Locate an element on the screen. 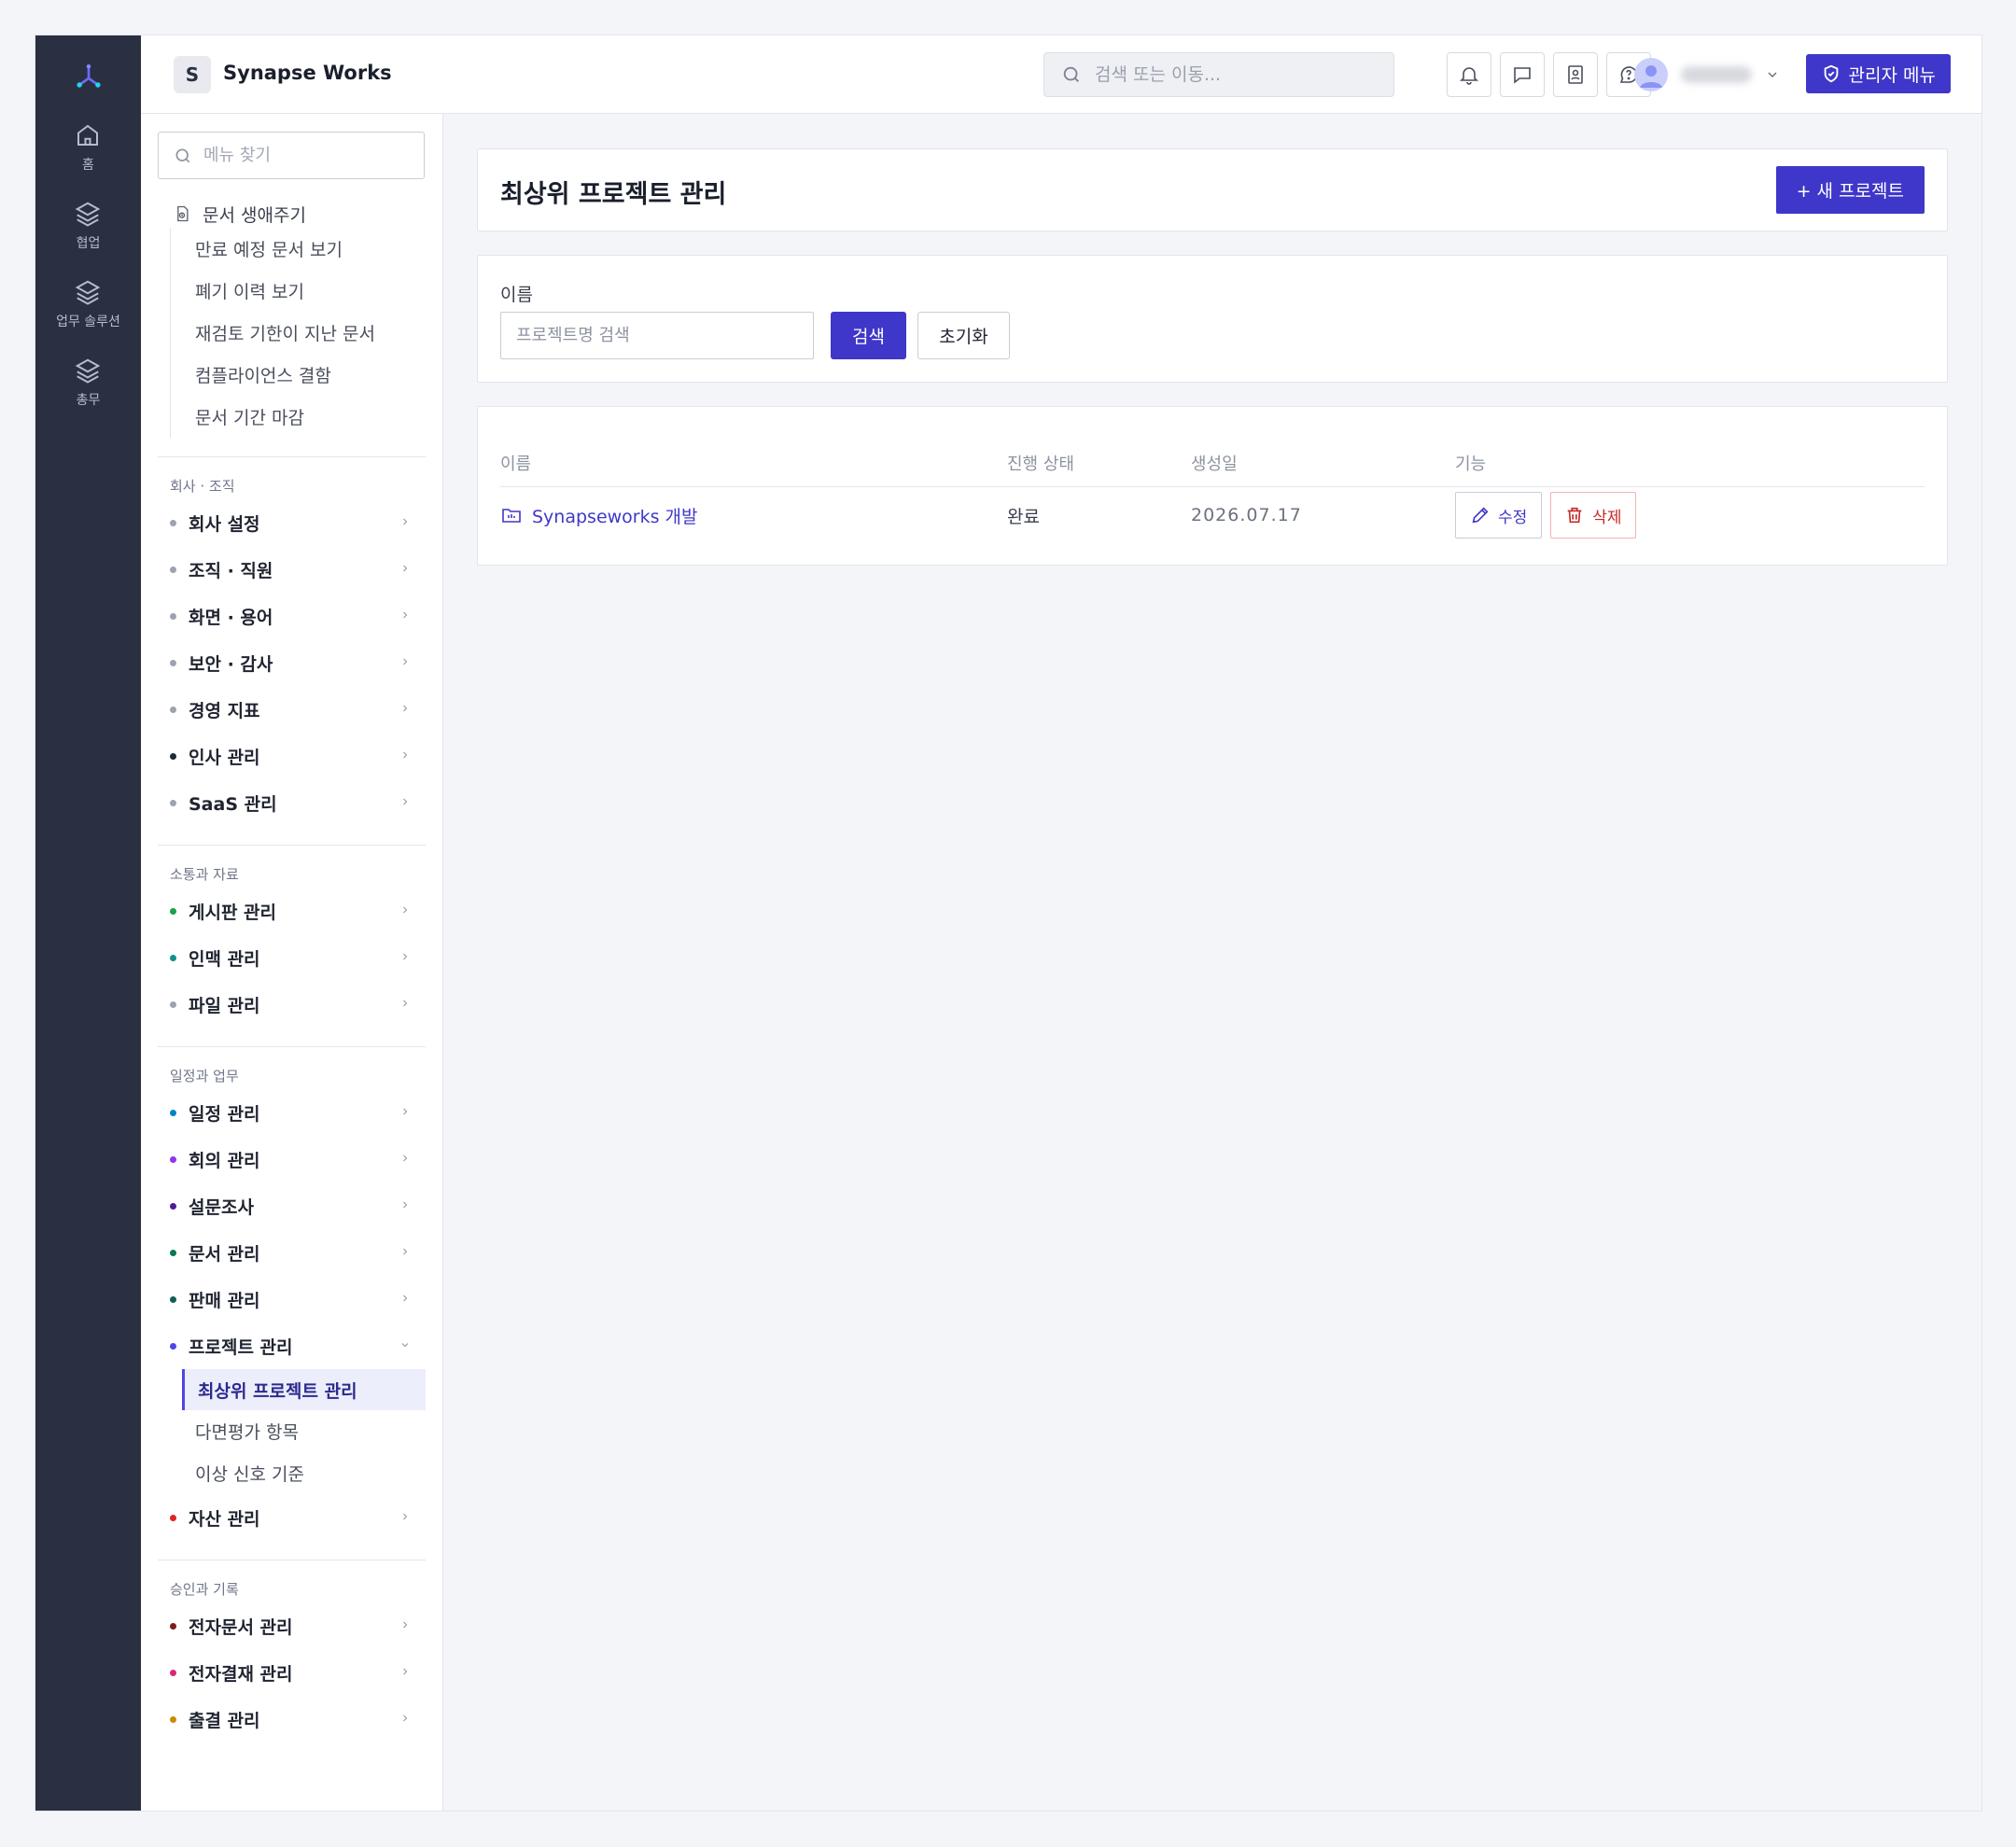 The width and height of the screenshot is (2016, 1847). sidebar-item-label: 출결 관리 is located at coordinates (224, 1721).